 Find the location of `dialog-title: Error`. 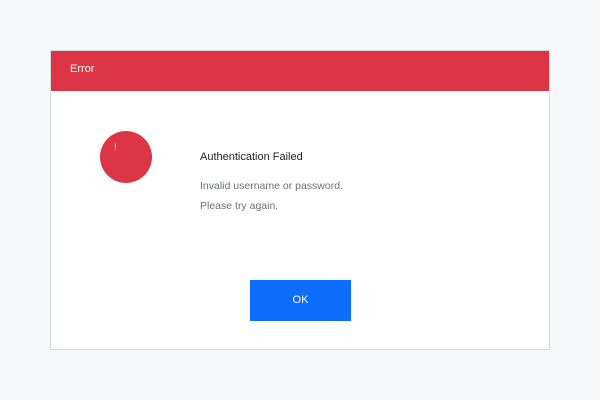

dialog-title: Error is located at coordinates (82, 69).